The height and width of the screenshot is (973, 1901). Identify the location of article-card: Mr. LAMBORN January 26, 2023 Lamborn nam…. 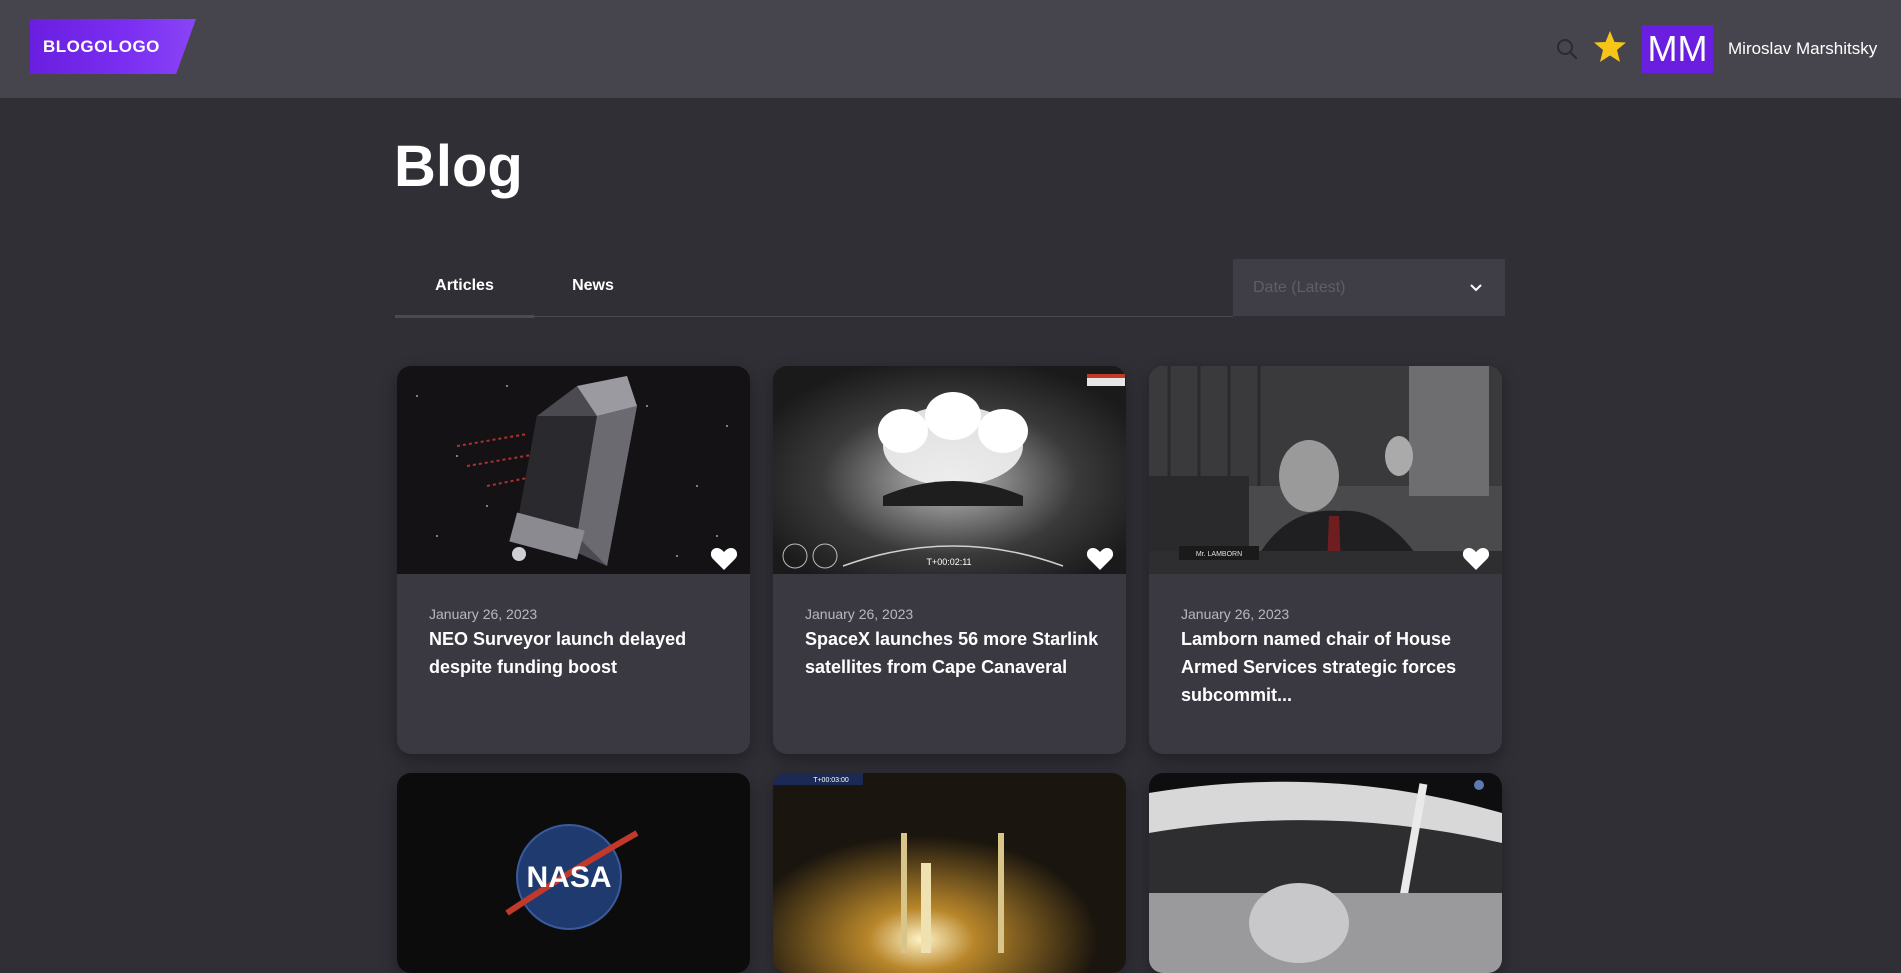
(1325, 560).